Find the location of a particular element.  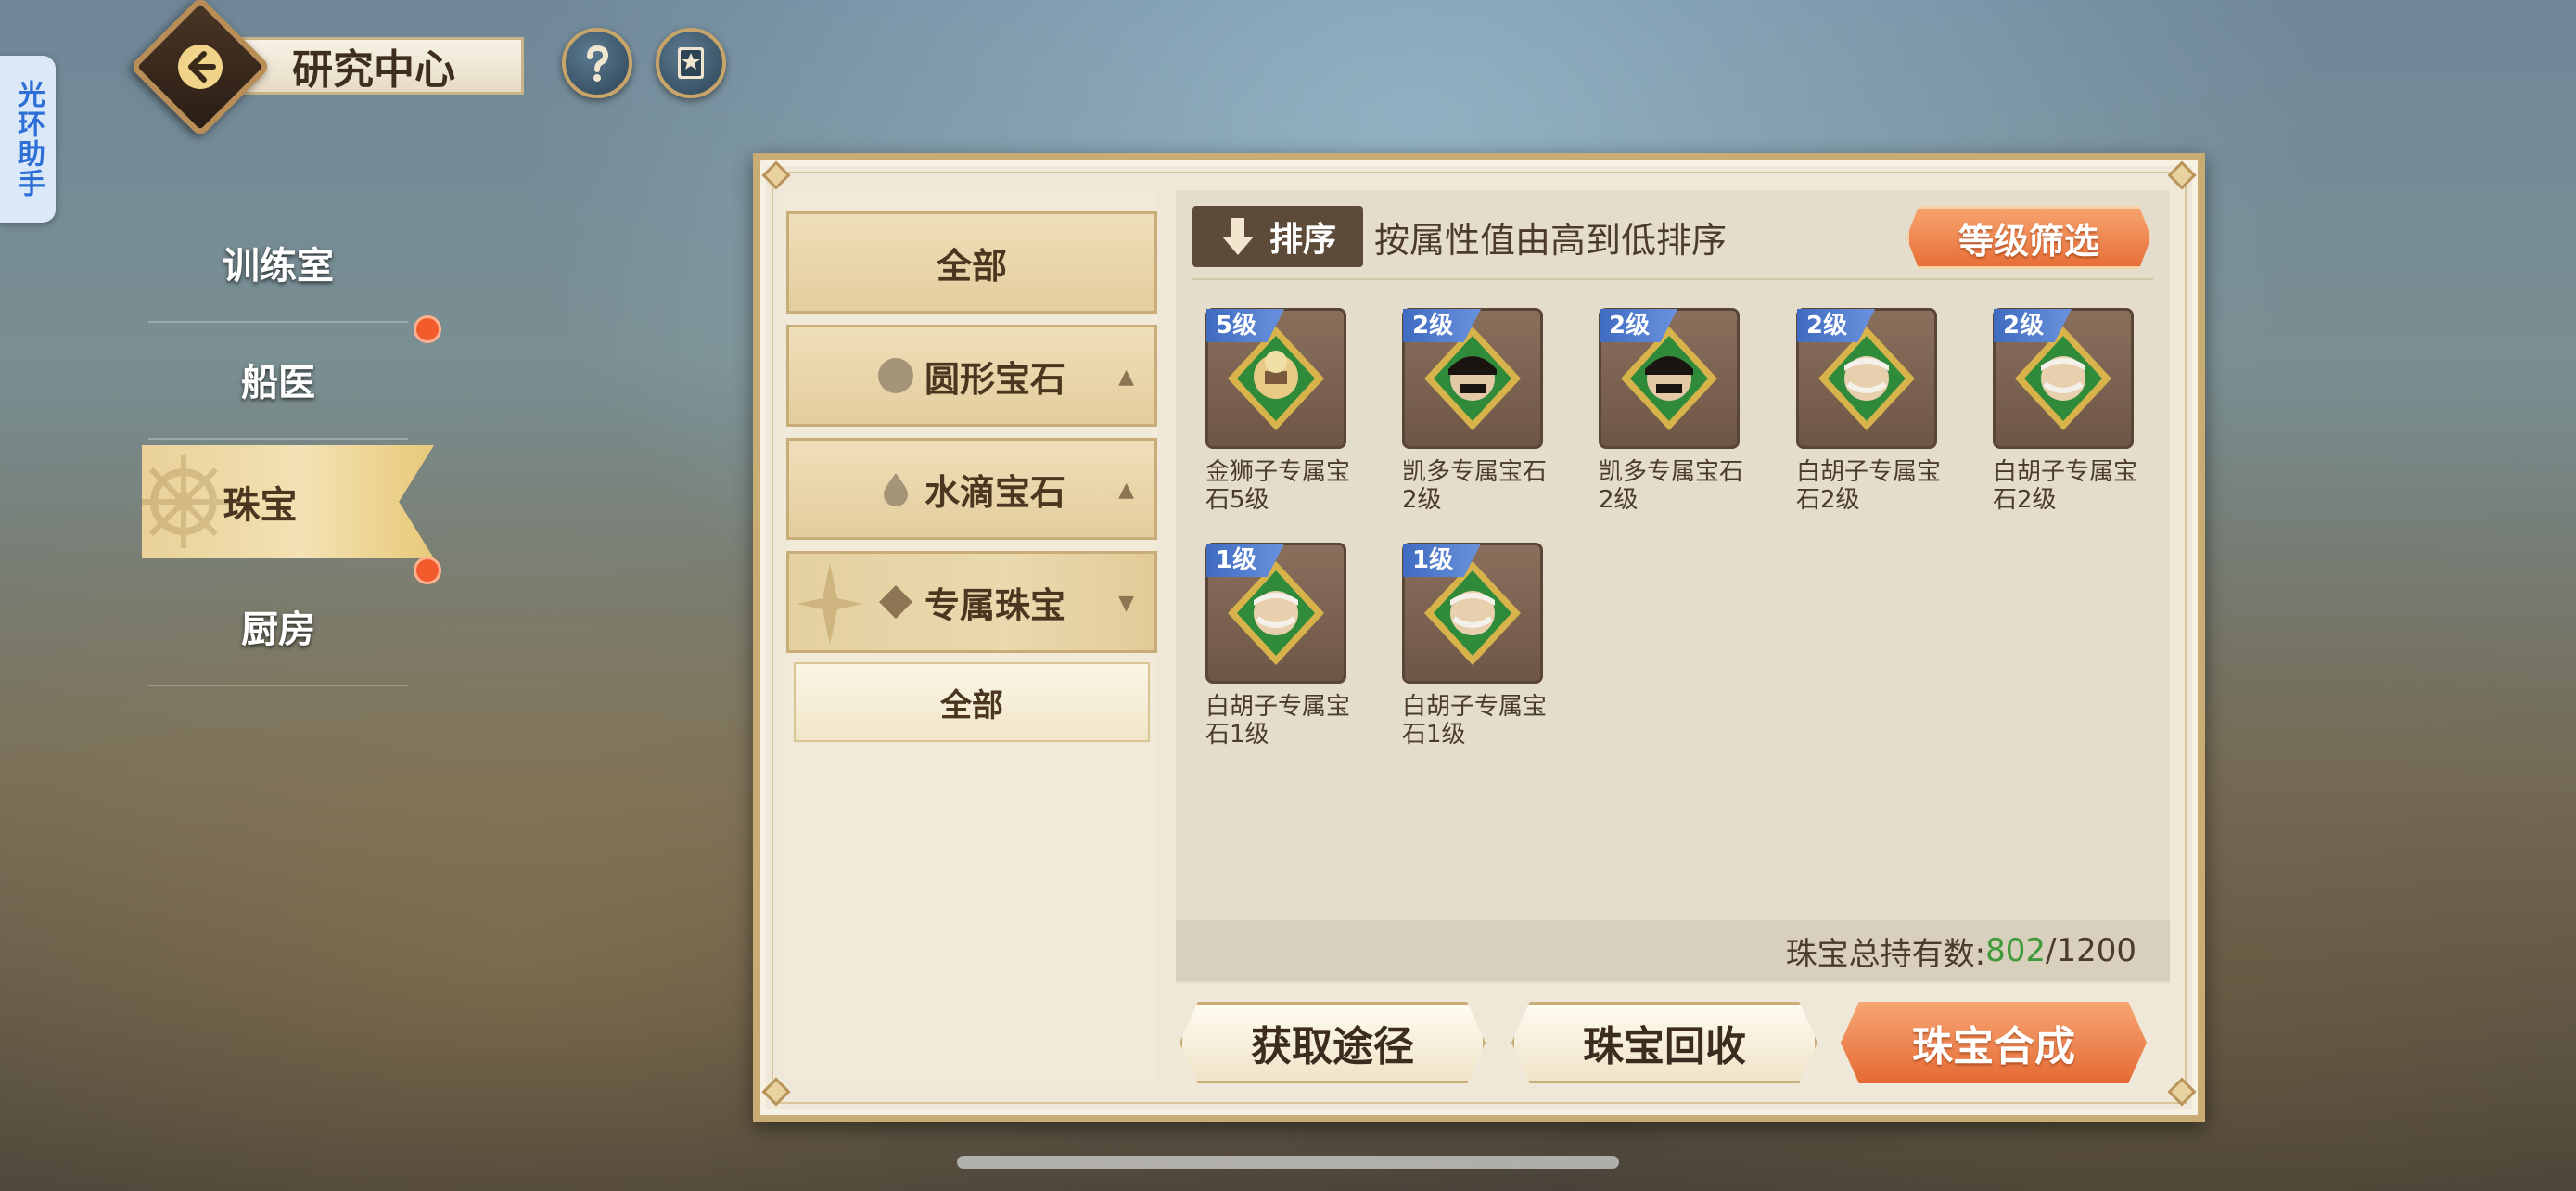

category-drop-gem-button: 水滴宝石 ▲ is located at coordinates (971, 489).